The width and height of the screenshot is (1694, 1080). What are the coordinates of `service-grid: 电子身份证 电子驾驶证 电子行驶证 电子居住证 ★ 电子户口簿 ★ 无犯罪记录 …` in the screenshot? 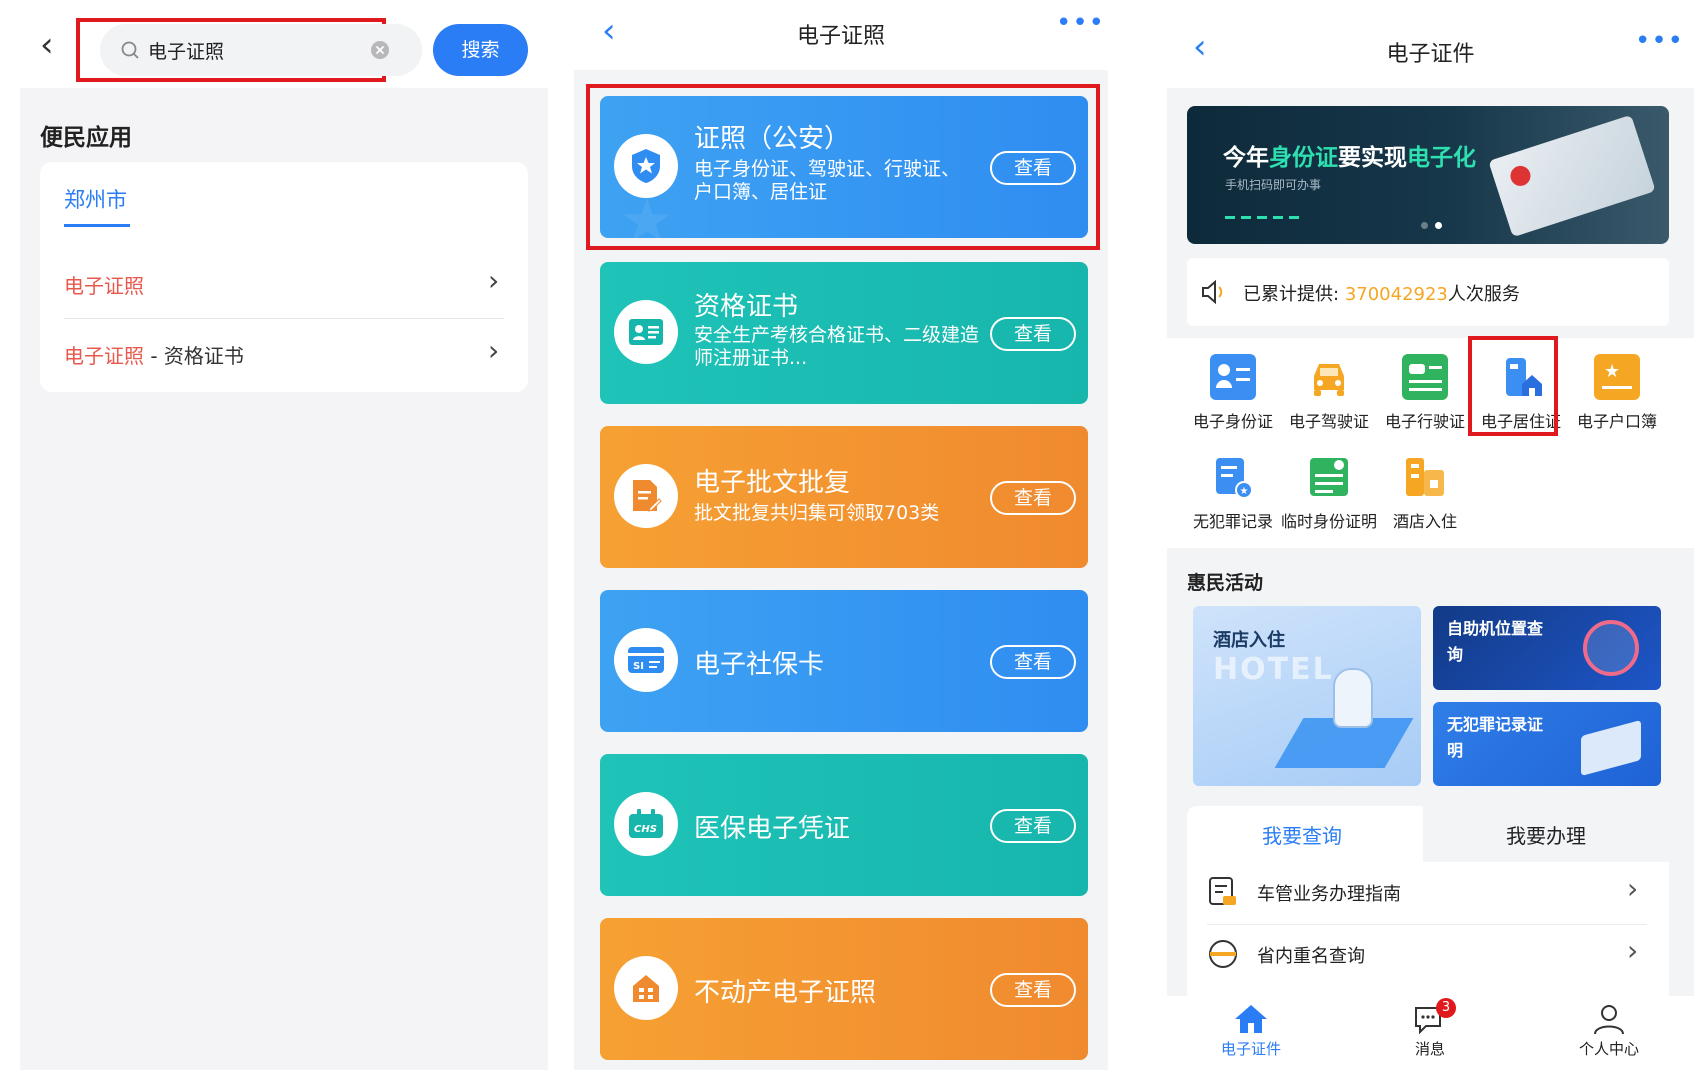 It's located at (1430, 443).